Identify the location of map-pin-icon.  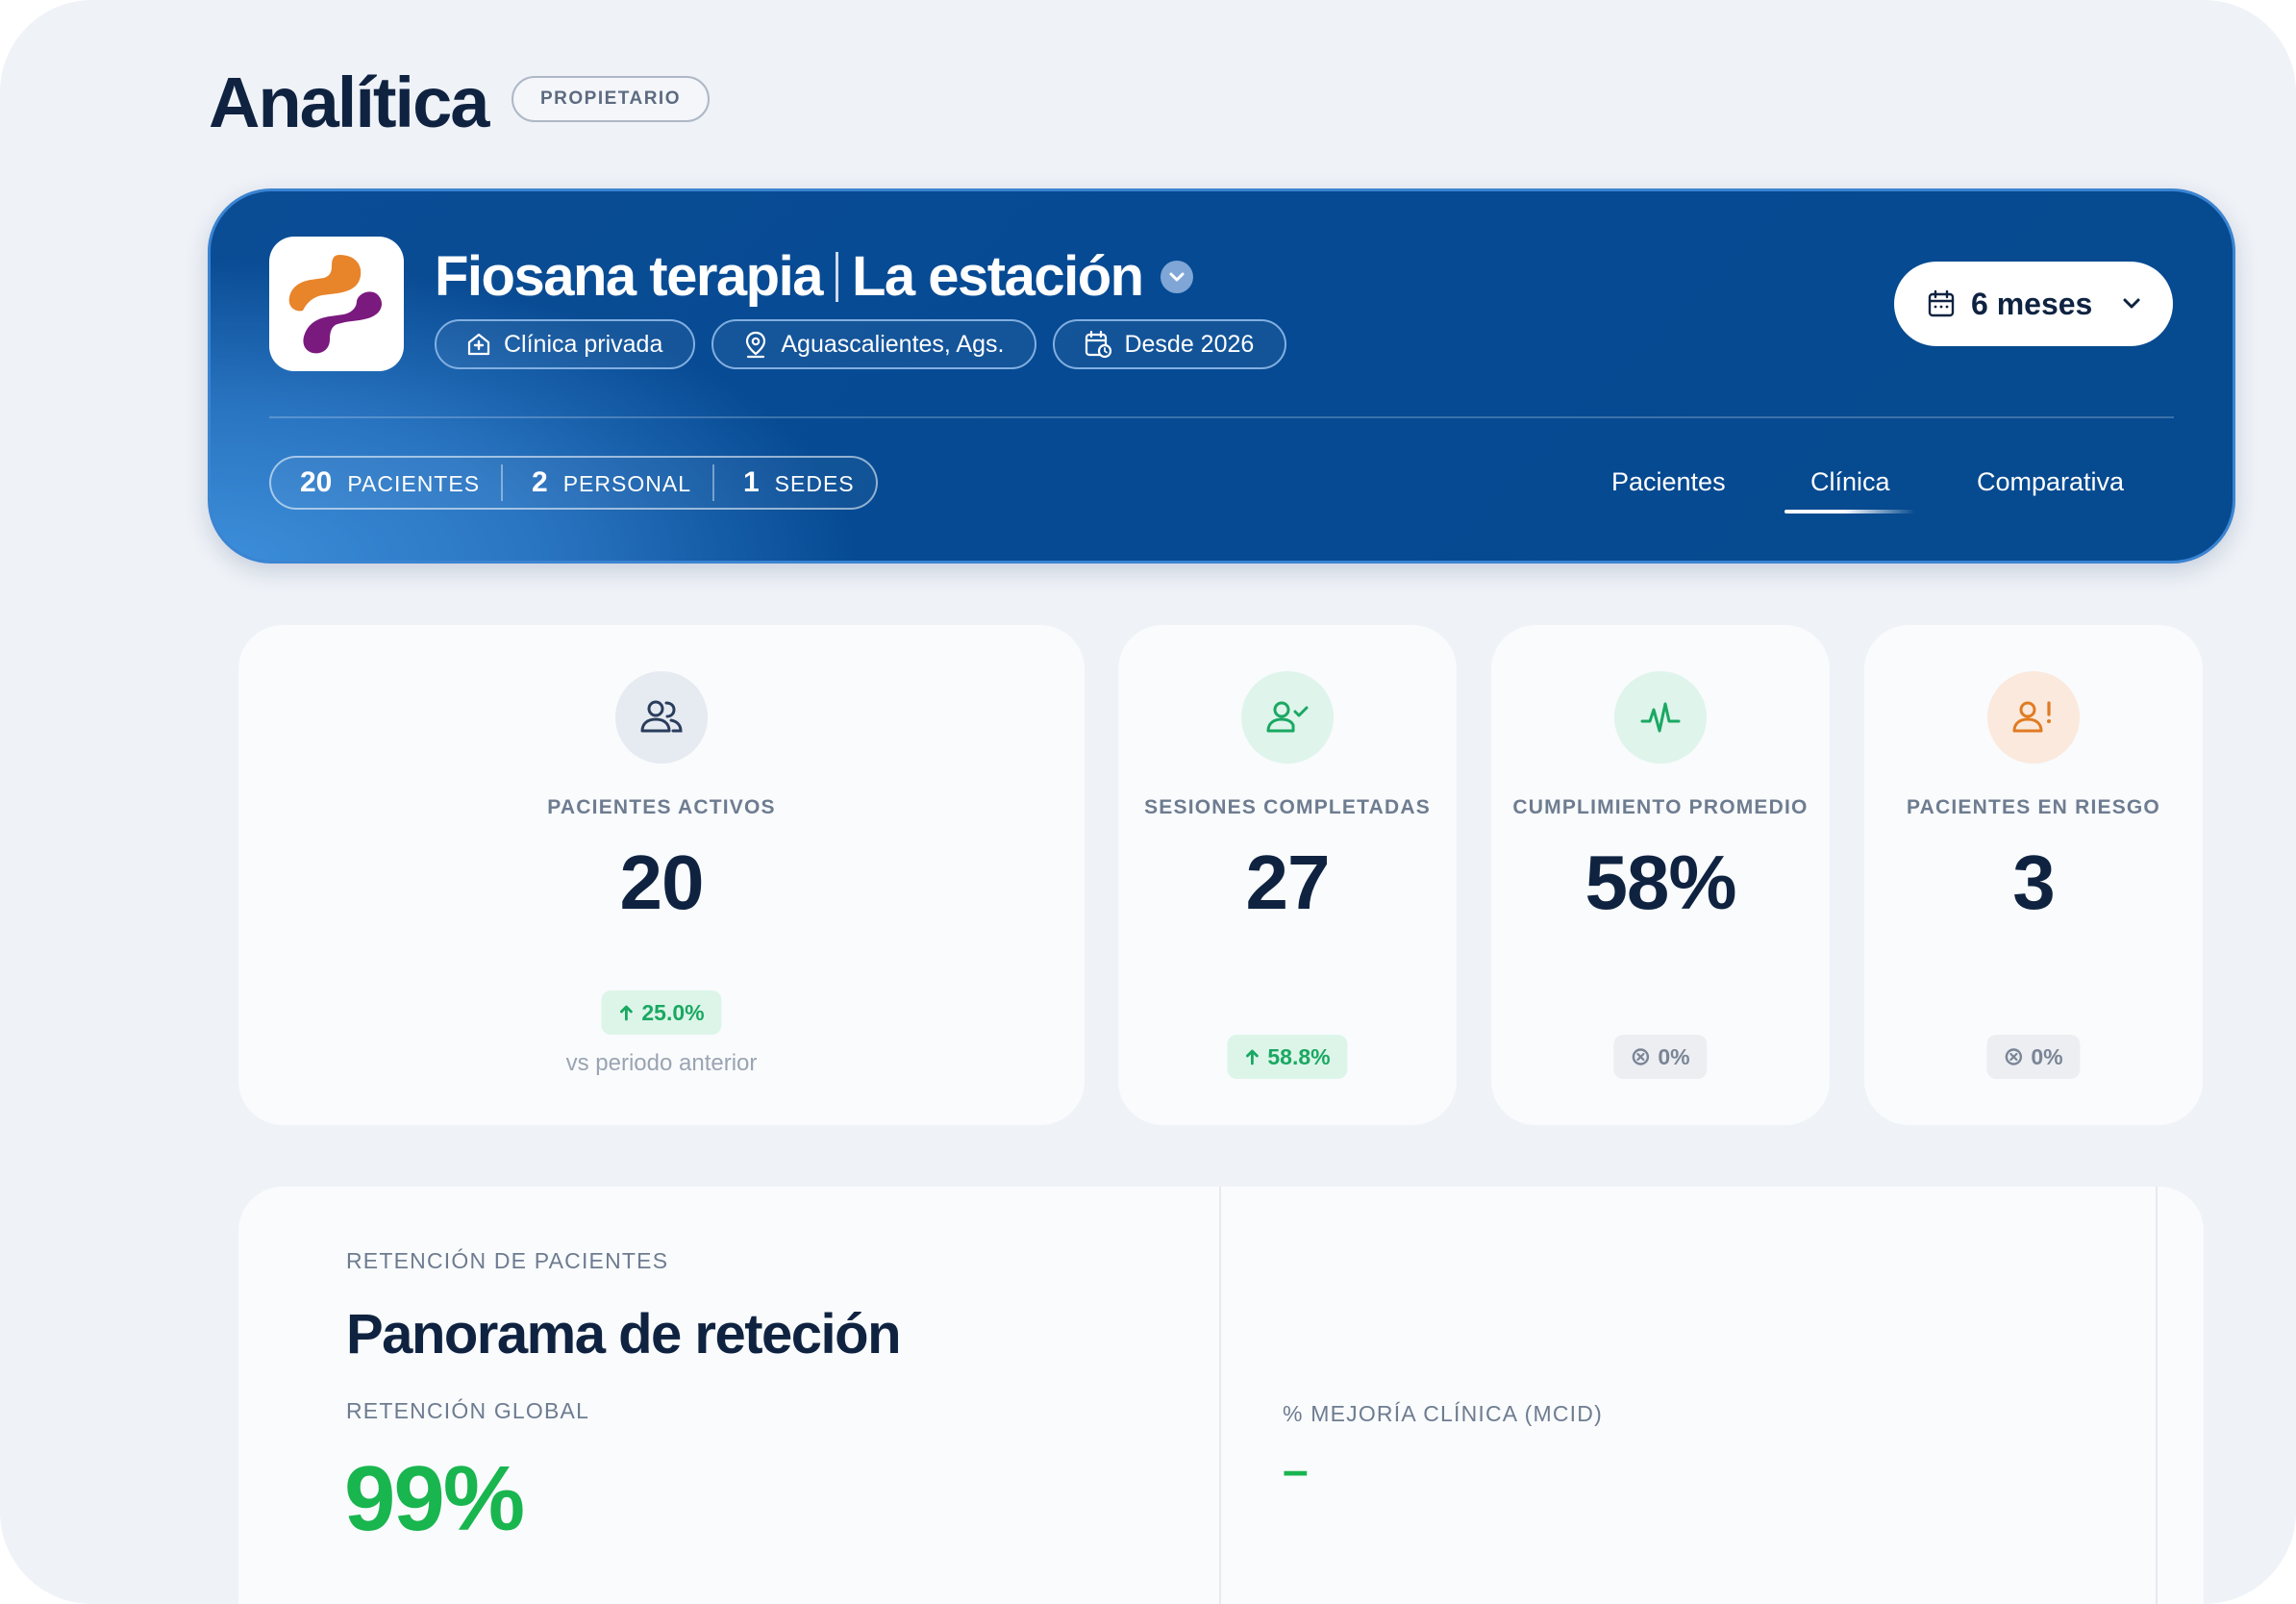
(756, 345).